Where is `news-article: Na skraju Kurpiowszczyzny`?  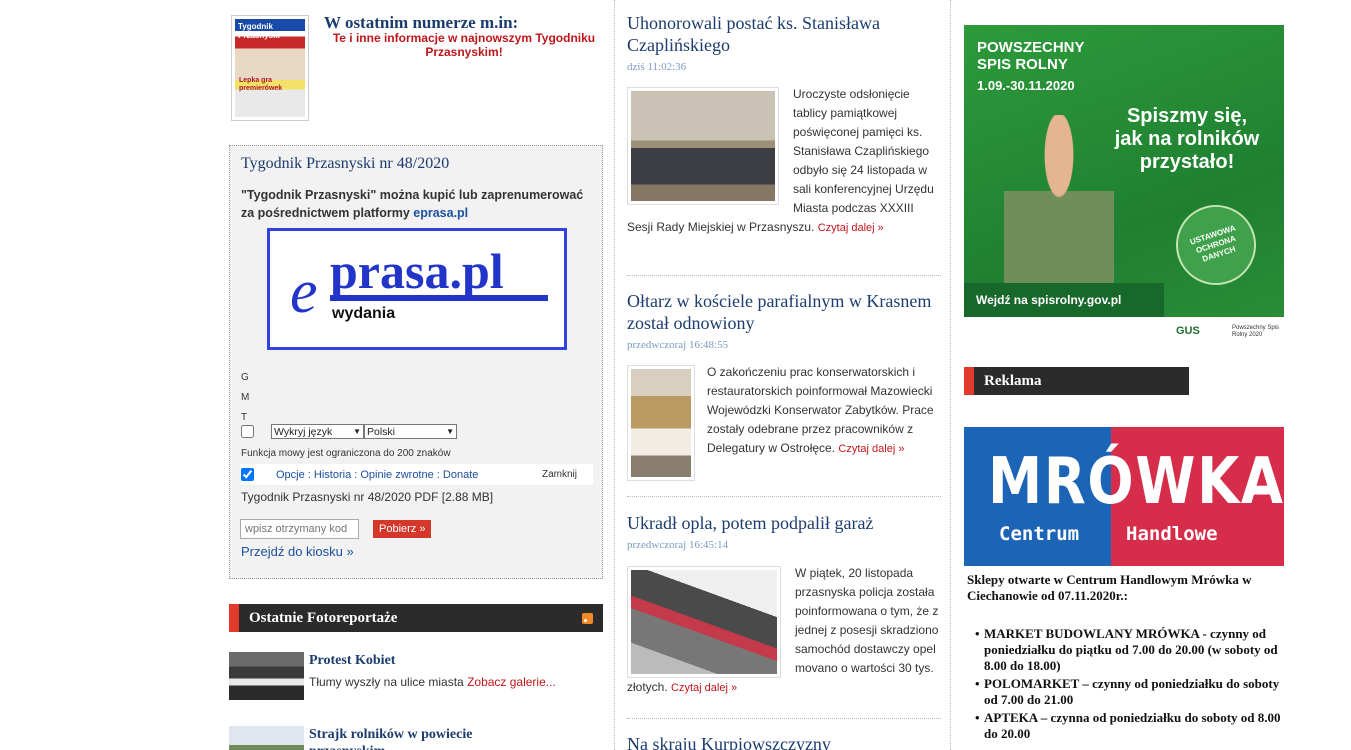
news-article: Na skraju Kurpiowszczyzny is located at coordinates (784, 741).